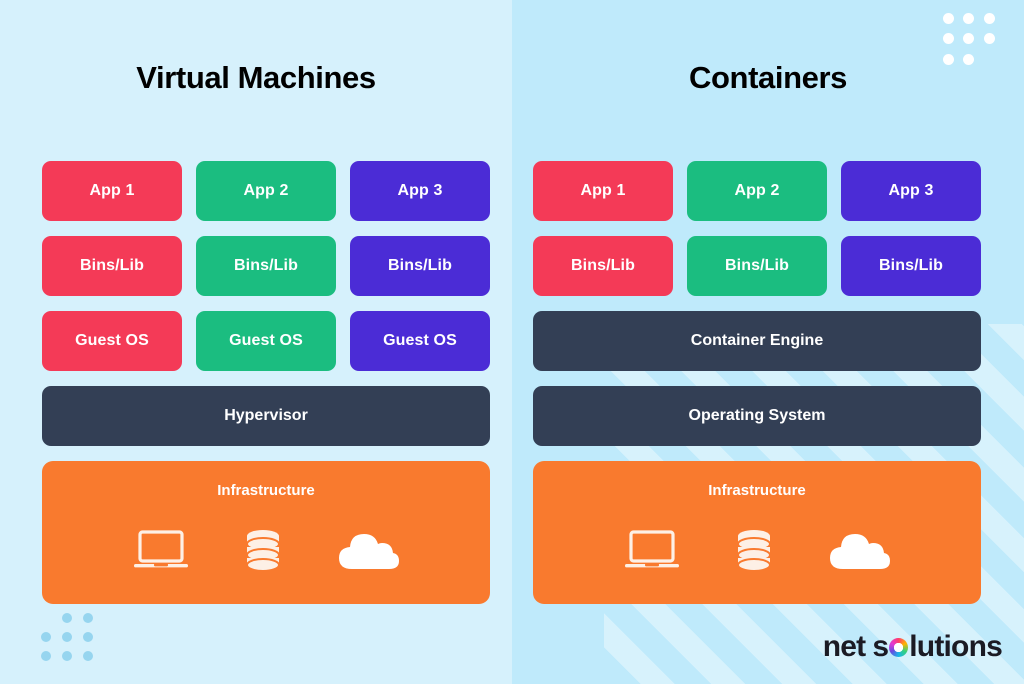 The height and width of the screenshot is (684, 1024). Describe the element at coordinates (112, 341) in the screenshot. I see `cell-guest-os-1: Guest OS` at that location.